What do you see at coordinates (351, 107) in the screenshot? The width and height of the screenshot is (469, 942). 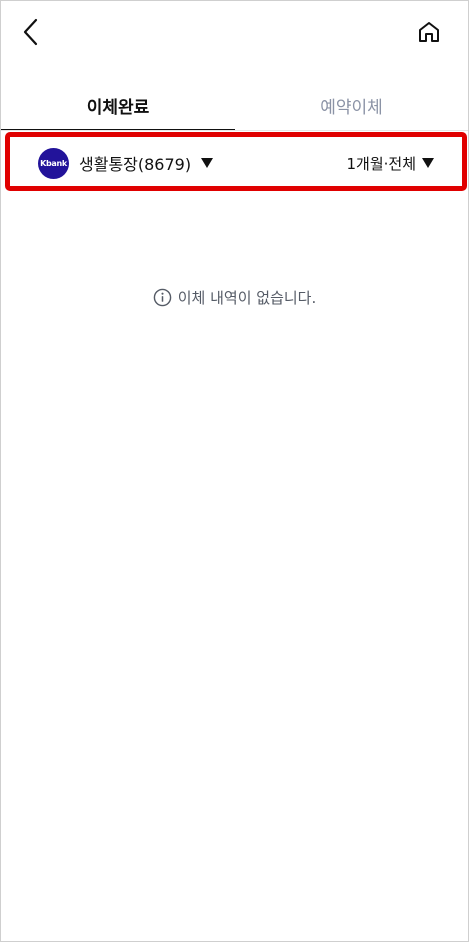 I see `tab-label: 예약이체` at bounding box center [351, 107].